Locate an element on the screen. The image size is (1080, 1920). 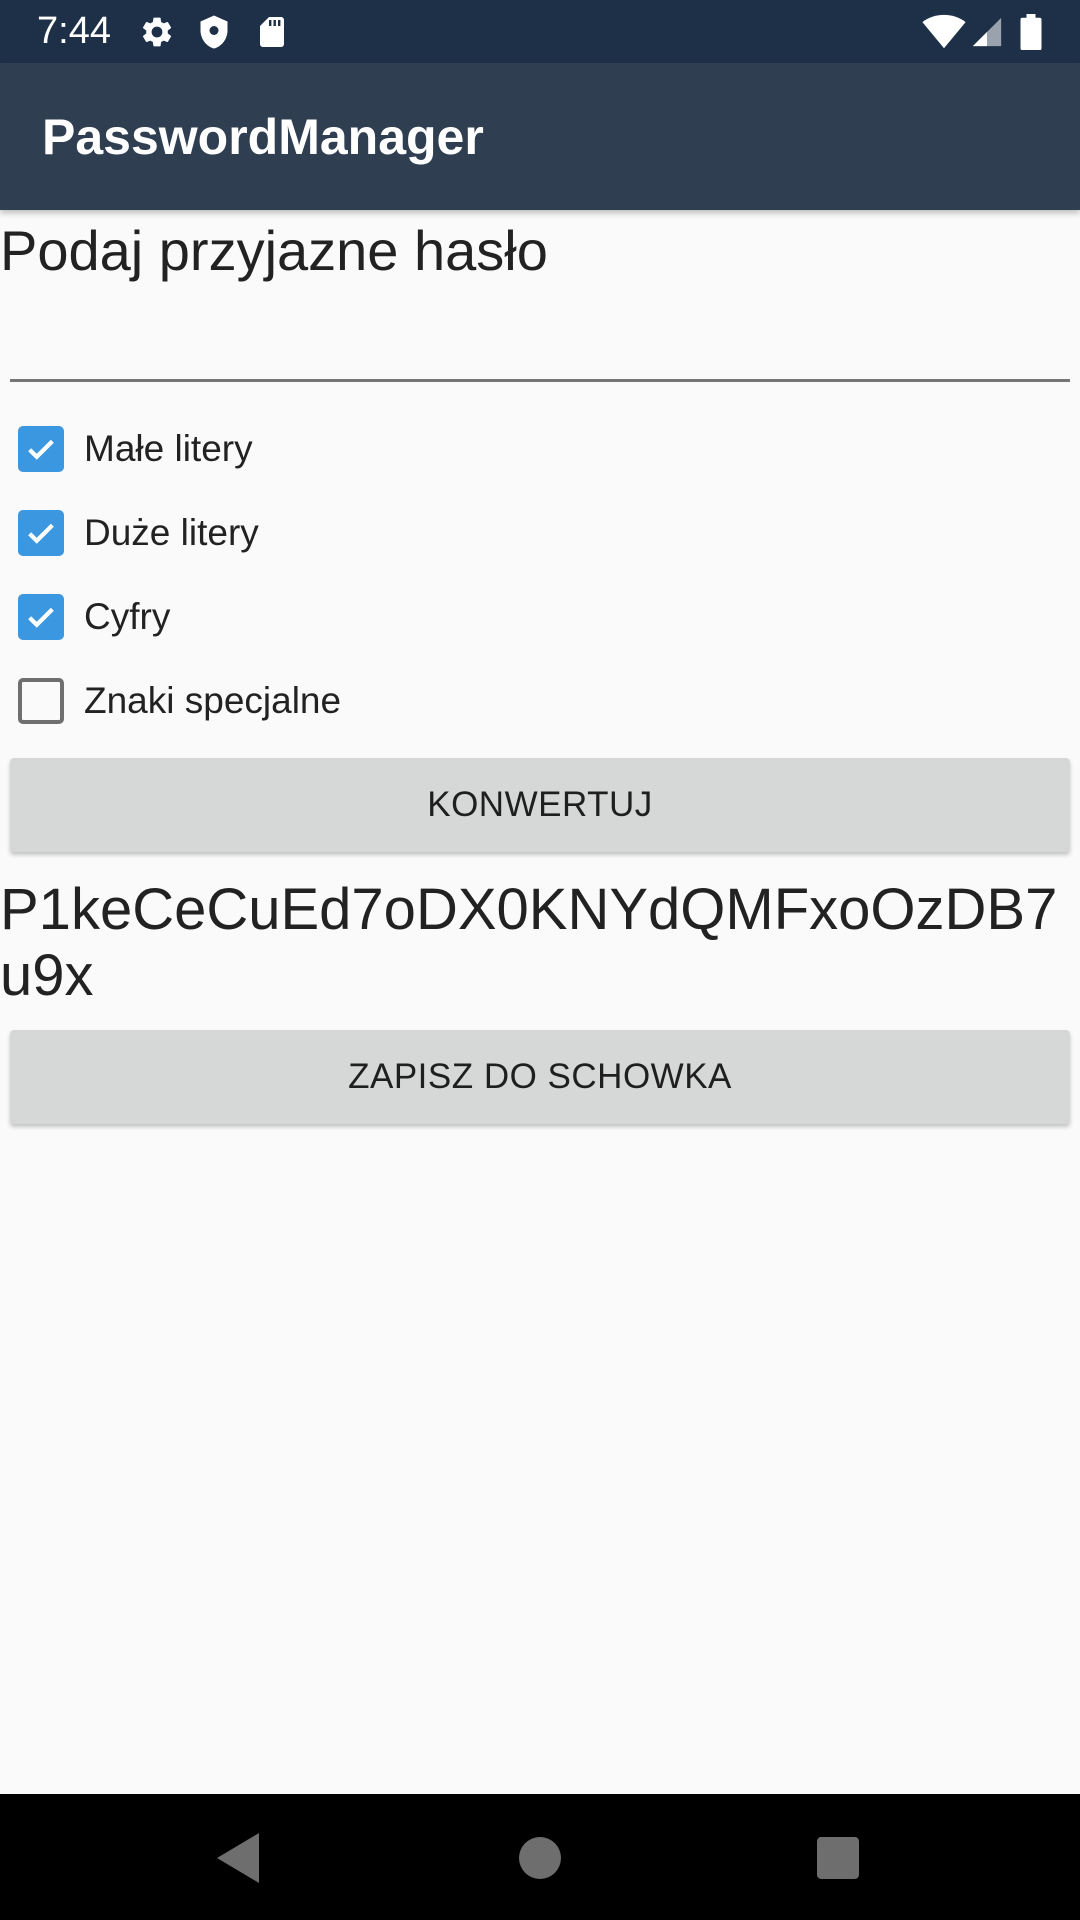
navigation-bar is located at coordinates (540, 1857).